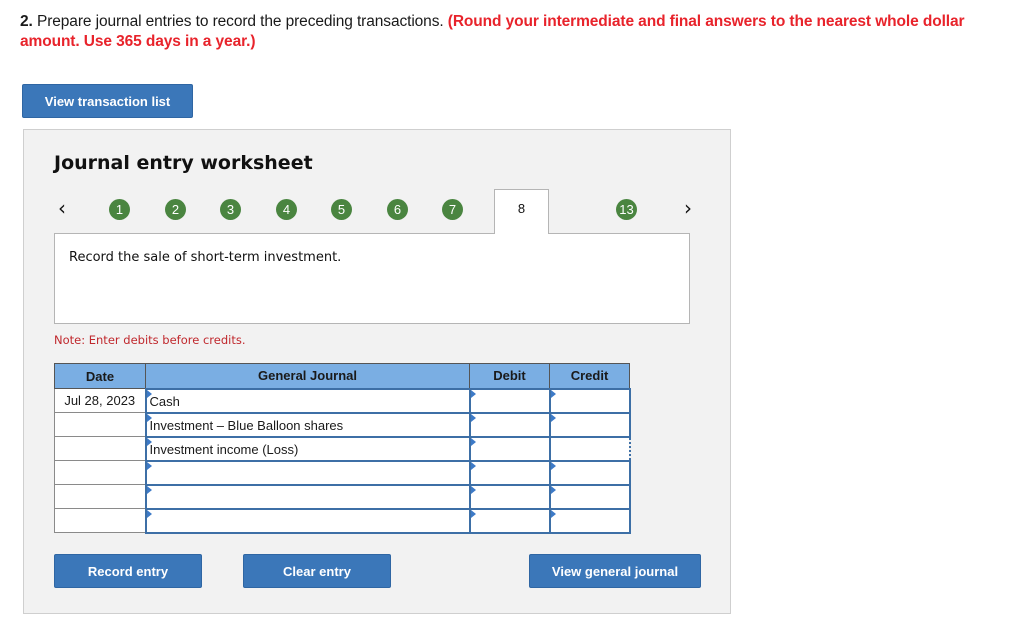 The height and width of the screenshot is (635, 1024). What do you see at coordinates (521, 208) in the screenshot?
I see `step-8-label: 8` at bounding box center [521, 208].